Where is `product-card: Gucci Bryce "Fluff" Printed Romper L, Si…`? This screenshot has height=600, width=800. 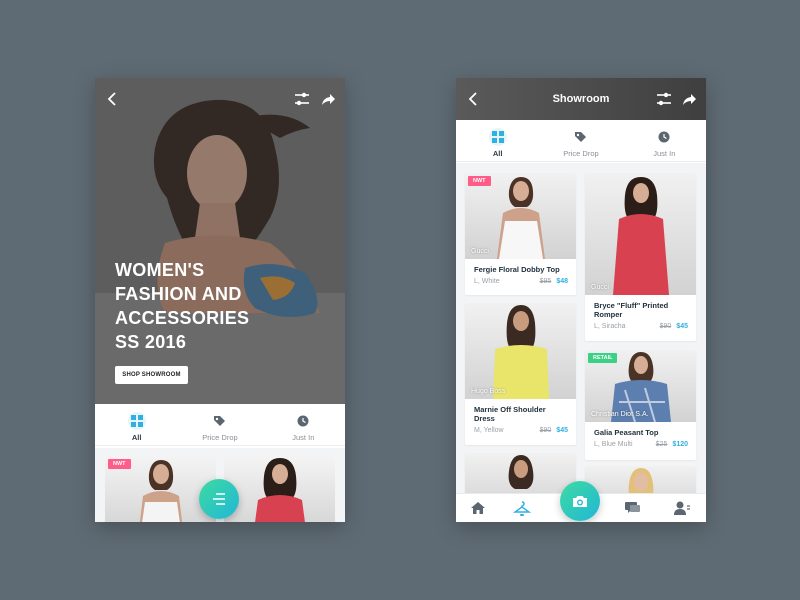
product-card: Gucci Bryce "Fluff" Printed Romper L, Si… is located at coordinates (640, 257).